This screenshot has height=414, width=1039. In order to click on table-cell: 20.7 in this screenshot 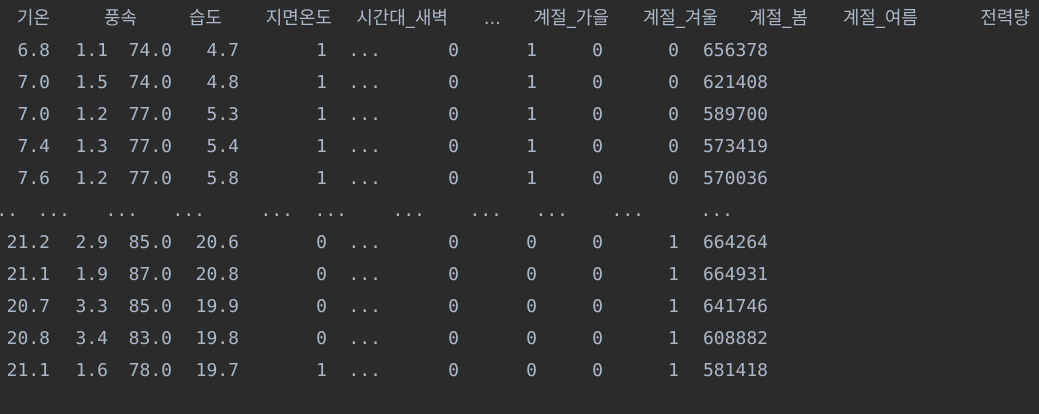, I will do `click(28, 306)`.